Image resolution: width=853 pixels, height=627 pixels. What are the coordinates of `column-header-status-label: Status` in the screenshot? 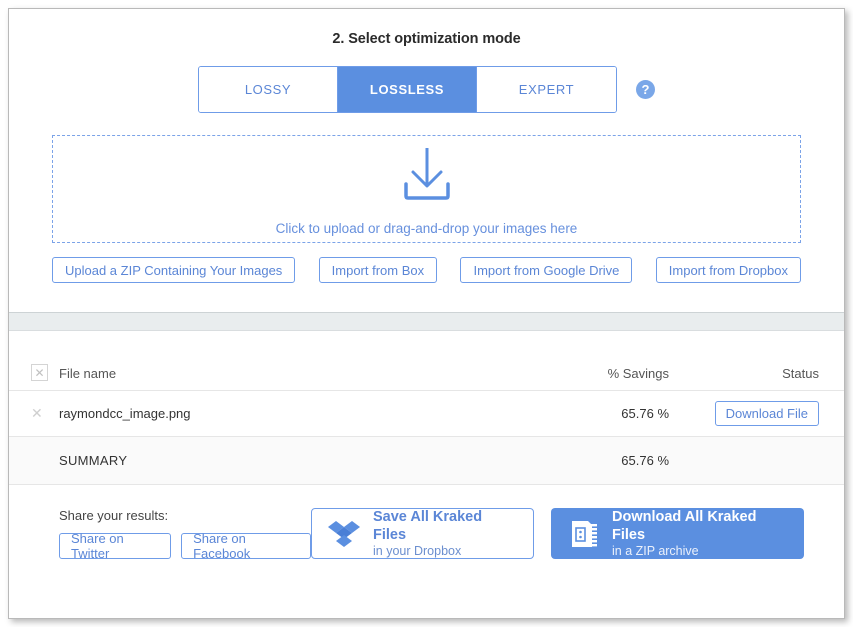 It's located at (800, 373).